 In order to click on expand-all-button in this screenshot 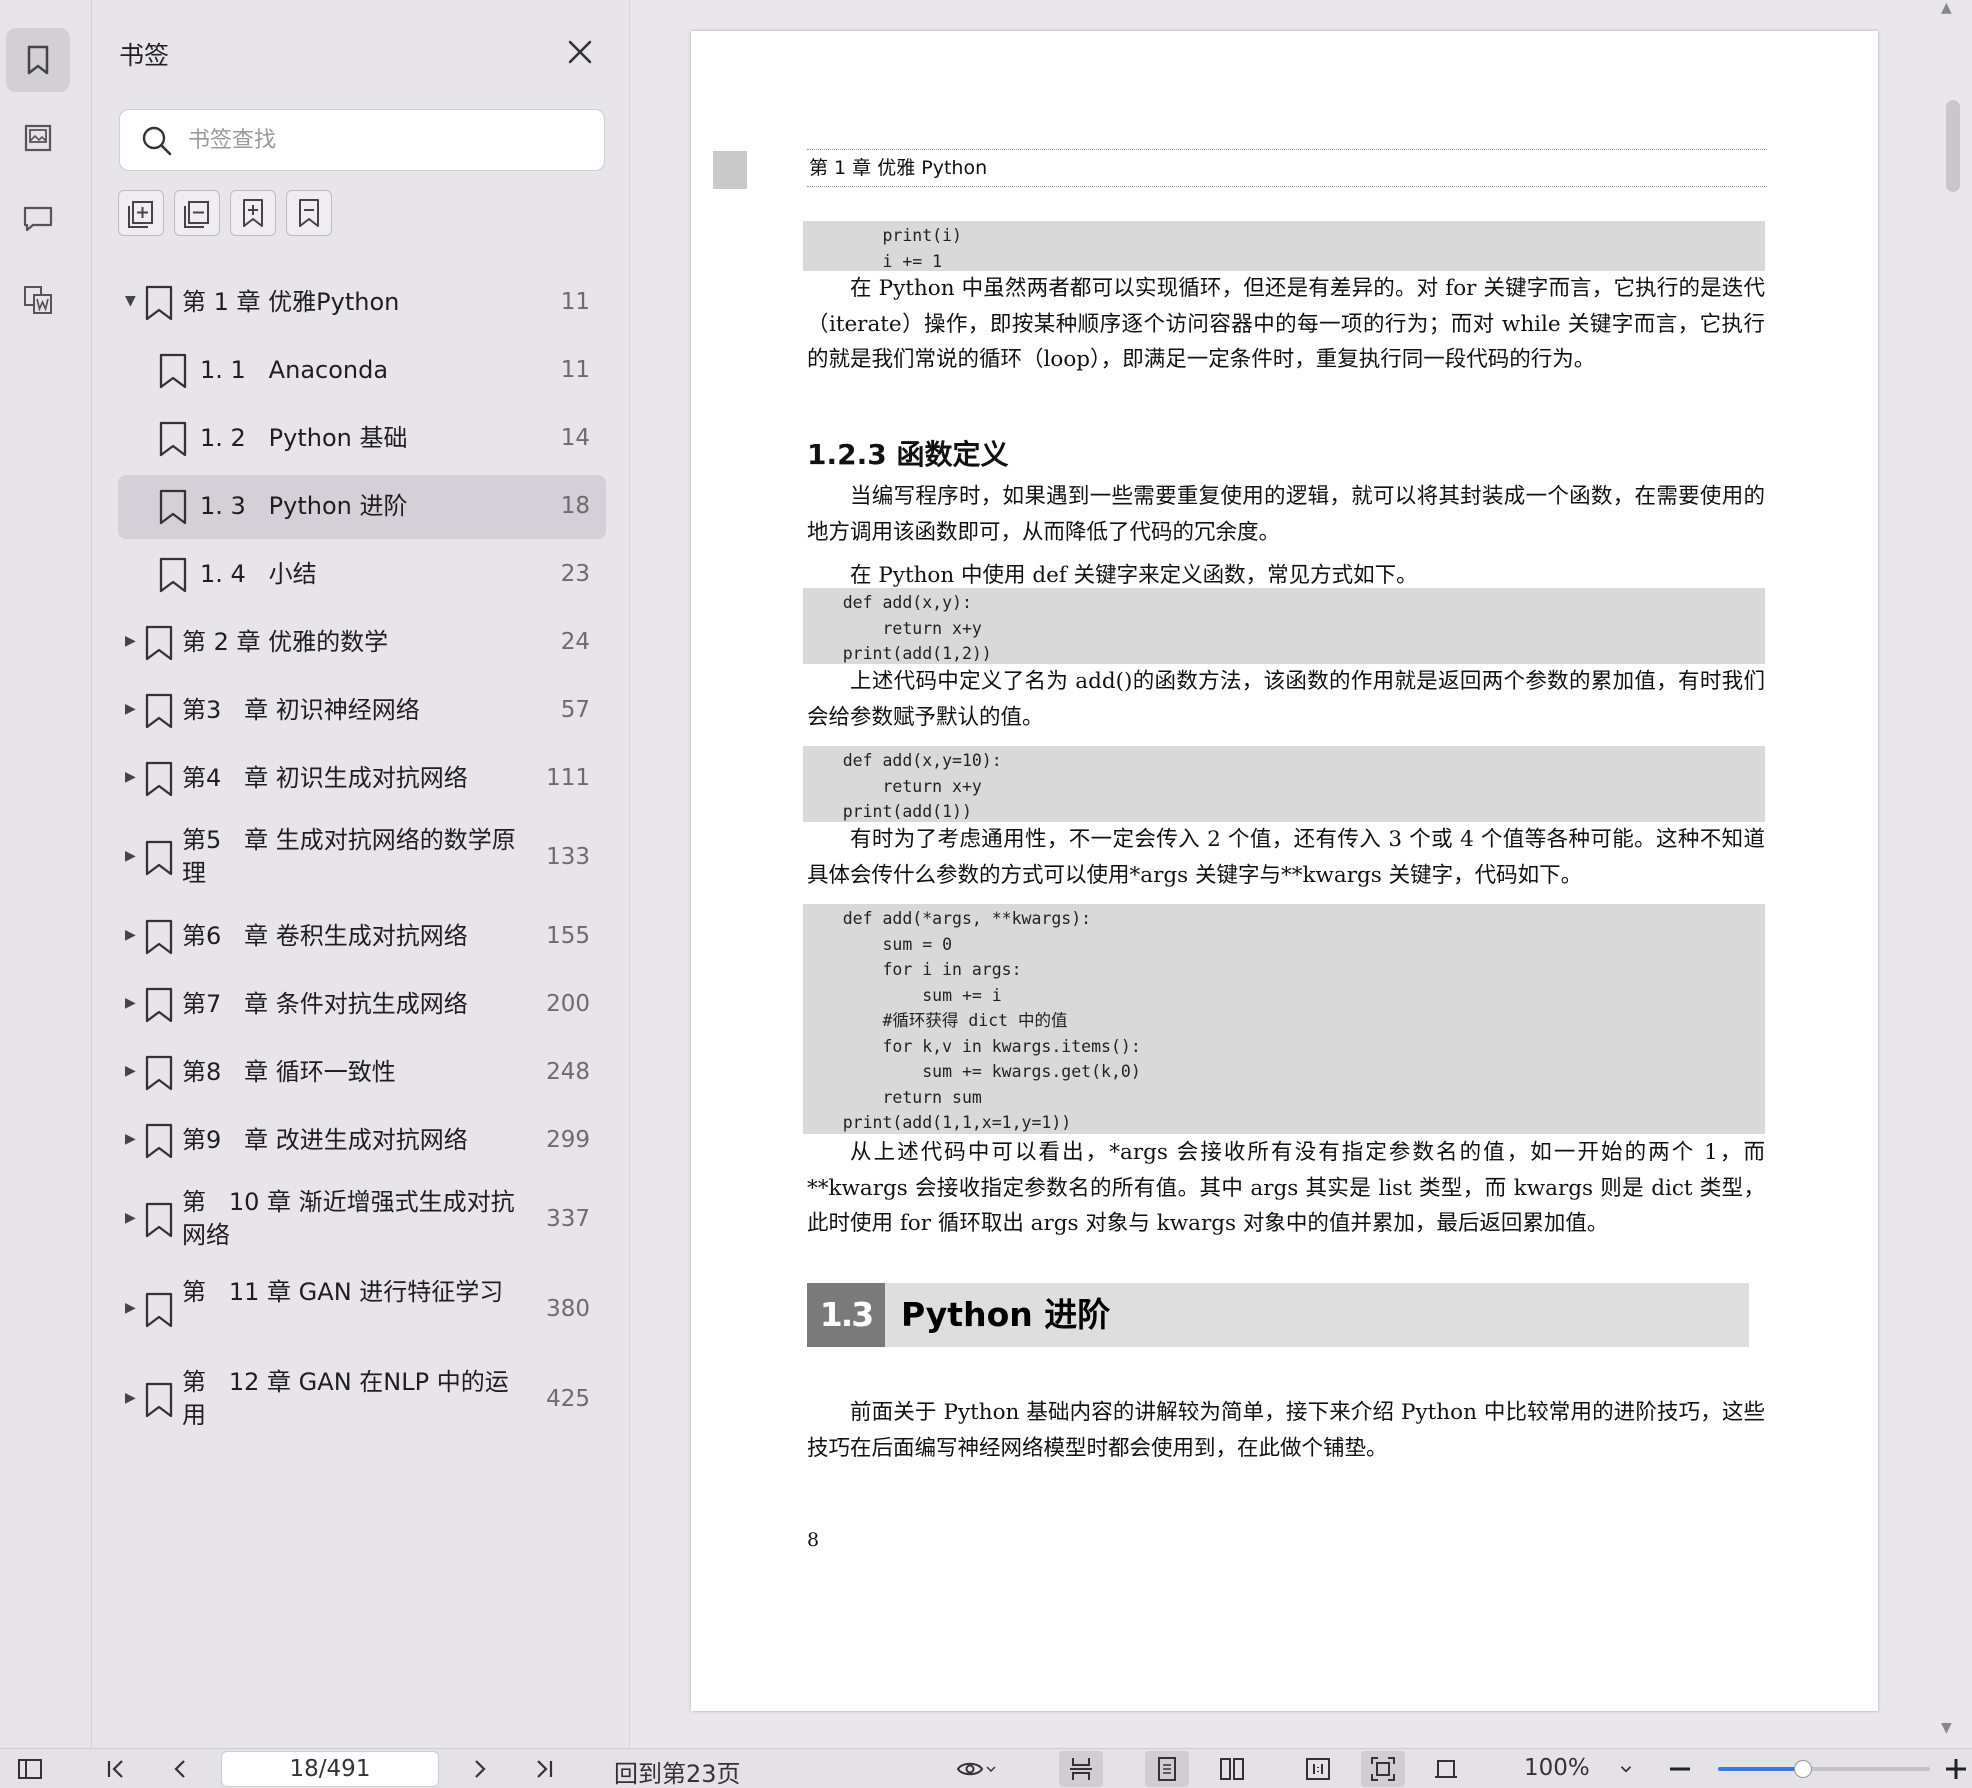, I will do `click(141, 213)`.